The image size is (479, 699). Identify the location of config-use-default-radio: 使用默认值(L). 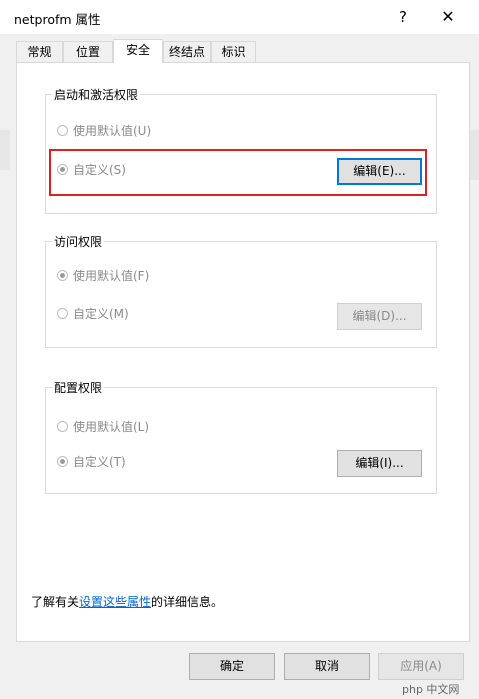
(103, 426).